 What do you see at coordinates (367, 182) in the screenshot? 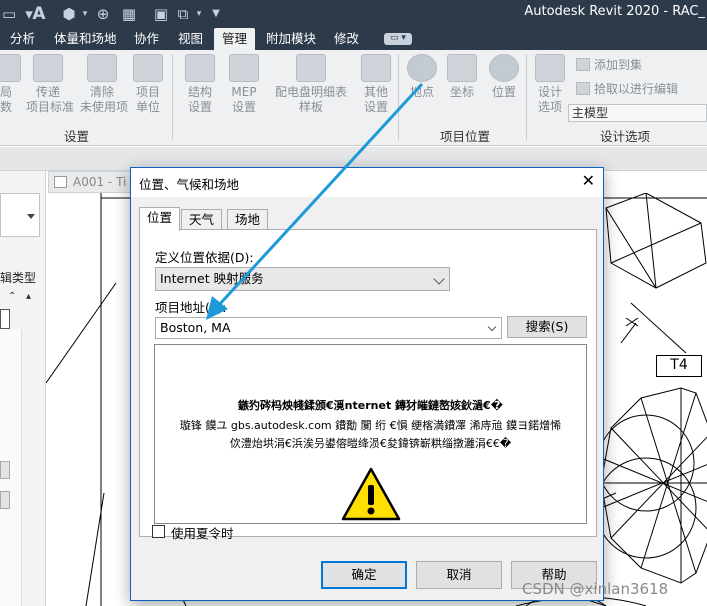
I see `dialog-title-bar: 位置、气候和场地 ✕` at bounding box center [367, 182].